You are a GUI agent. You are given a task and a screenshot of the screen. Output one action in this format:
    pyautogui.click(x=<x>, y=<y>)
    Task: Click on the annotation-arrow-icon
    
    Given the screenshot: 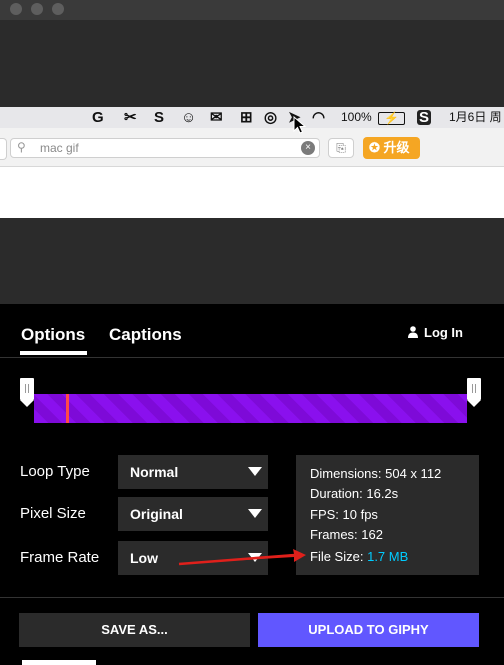 What is the action you would take?
    pyautogui.click(x=242, y=557)
    